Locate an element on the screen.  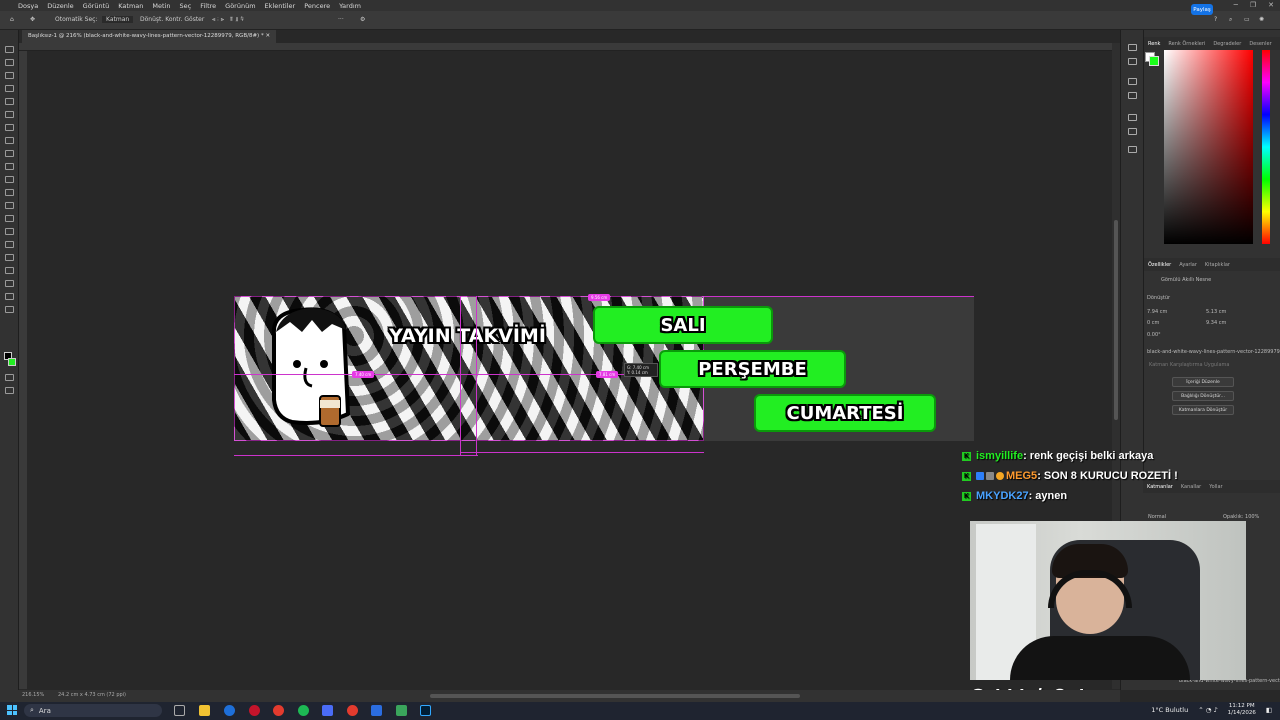
photoshop-icon is located at coordinates (425, 710).